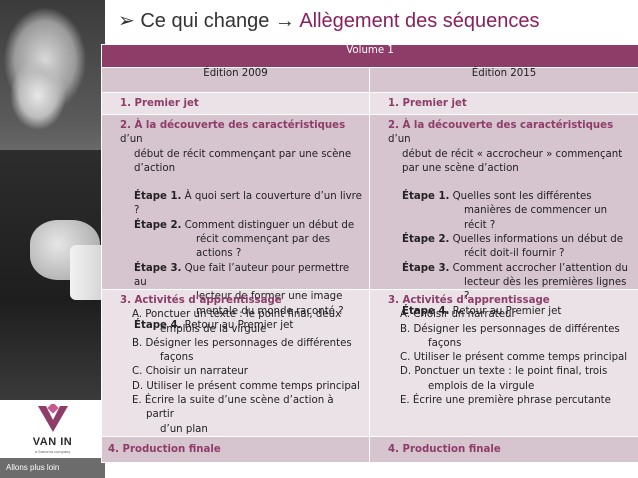 Image resolution: width=638 pixels, height=478 pixels. Describe the element at coordinates (52, 468) in the screenshot. I see `slogan-bar: Allons plus loin` at that location.